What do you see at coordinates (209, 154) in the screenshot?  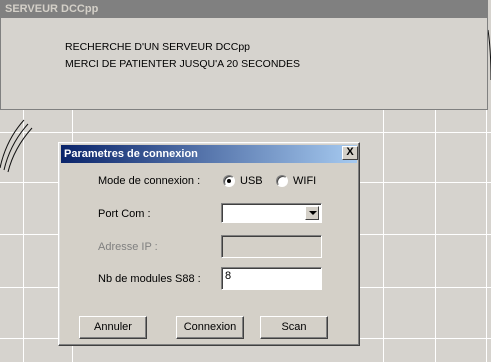 I see `dialog-titlebar: Parametres de connexion` at bounding box center [209, 154].